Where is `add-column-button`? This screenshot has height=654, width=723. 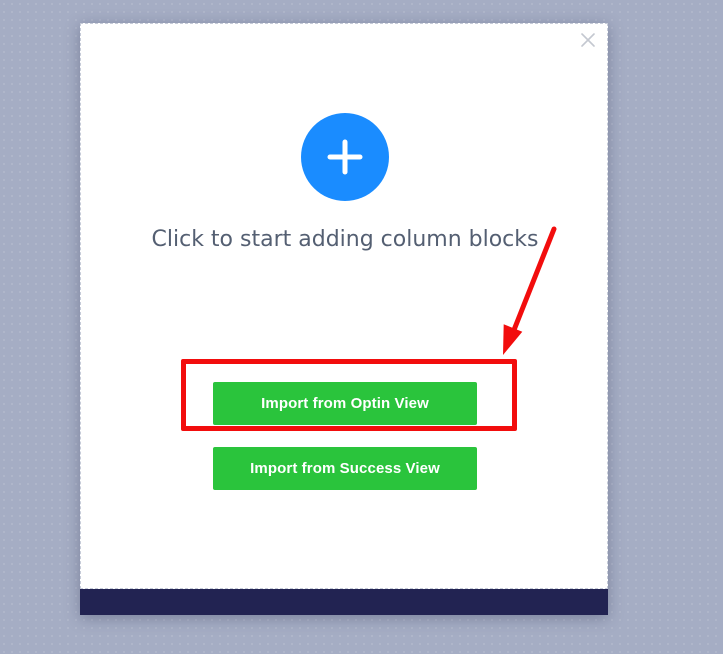 add-column-button is located at coordinates (345, 157).